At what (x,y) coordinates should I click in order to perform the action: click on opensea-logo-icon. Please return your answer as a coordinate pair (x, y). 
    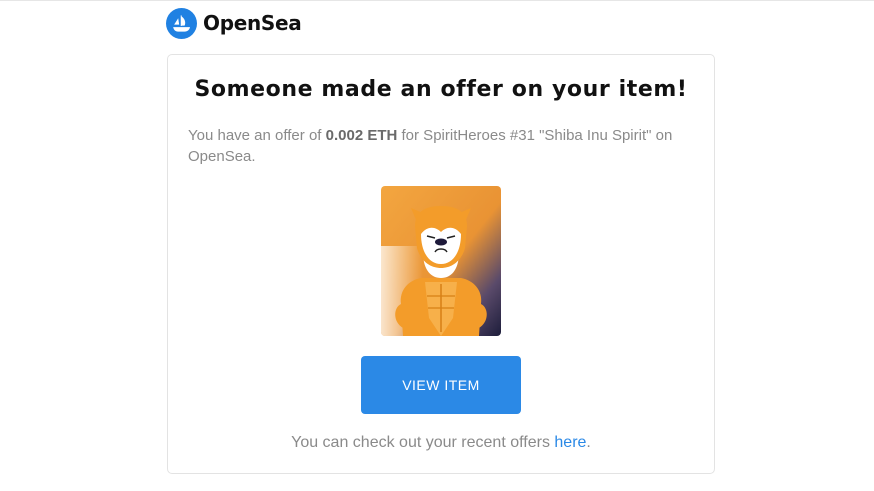
    Looking at the image, I should click on (181, 23).